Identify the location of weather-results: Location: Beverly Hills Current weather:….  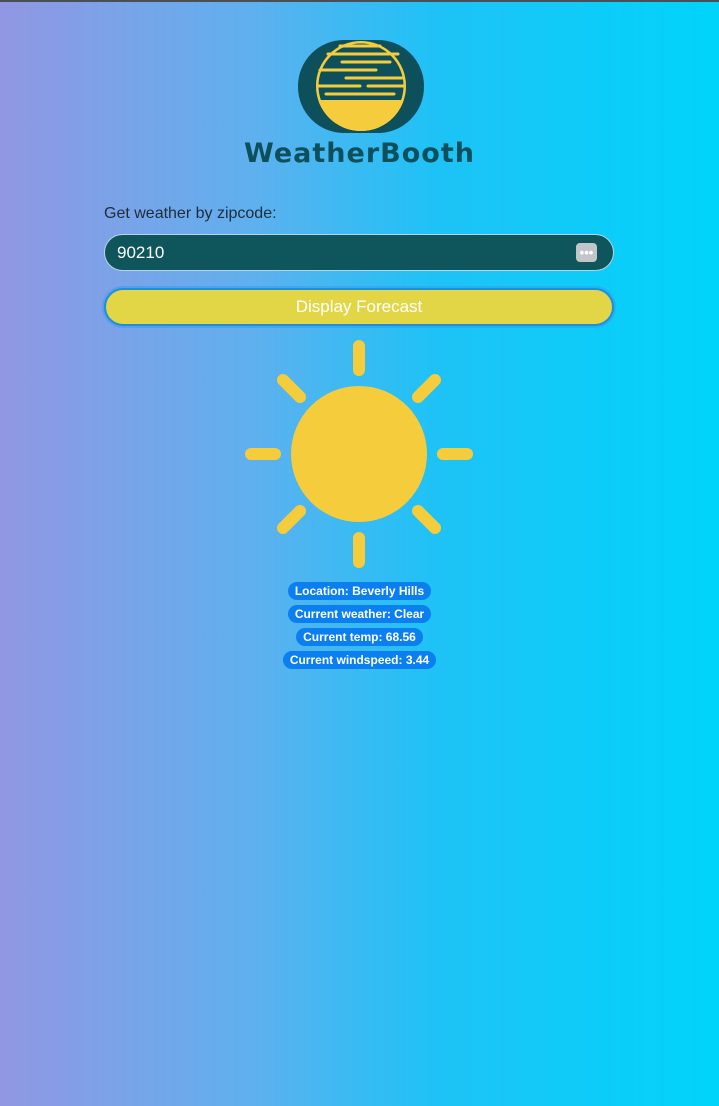
(359, 628).